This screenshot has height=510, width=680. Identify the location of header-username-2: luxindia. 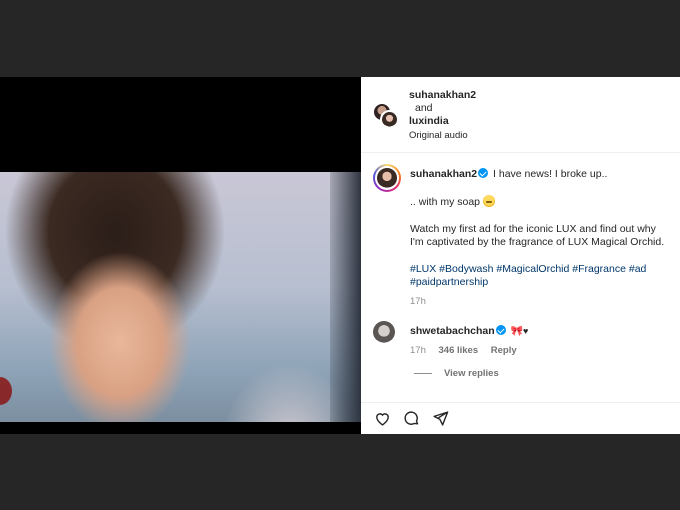
(442, 121).